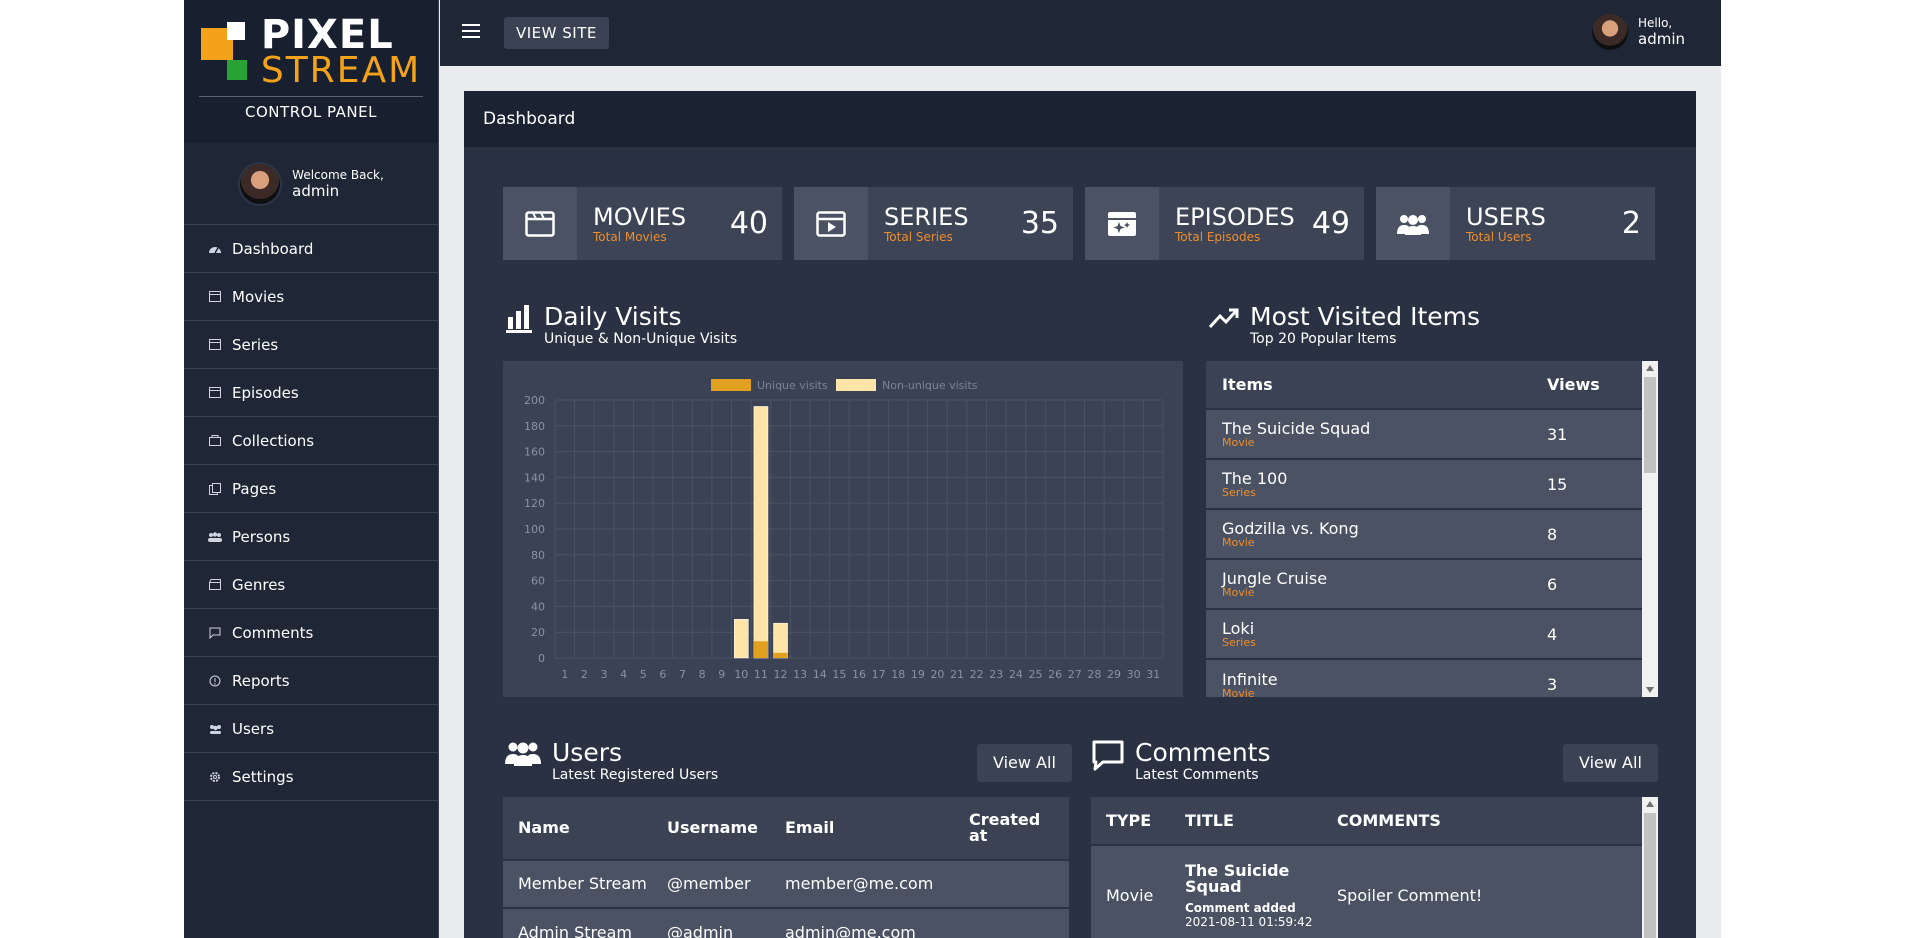 This screenshot has height=938, width=1906. I want to click on table-row: Loki Series 4, so click(1424, 633).